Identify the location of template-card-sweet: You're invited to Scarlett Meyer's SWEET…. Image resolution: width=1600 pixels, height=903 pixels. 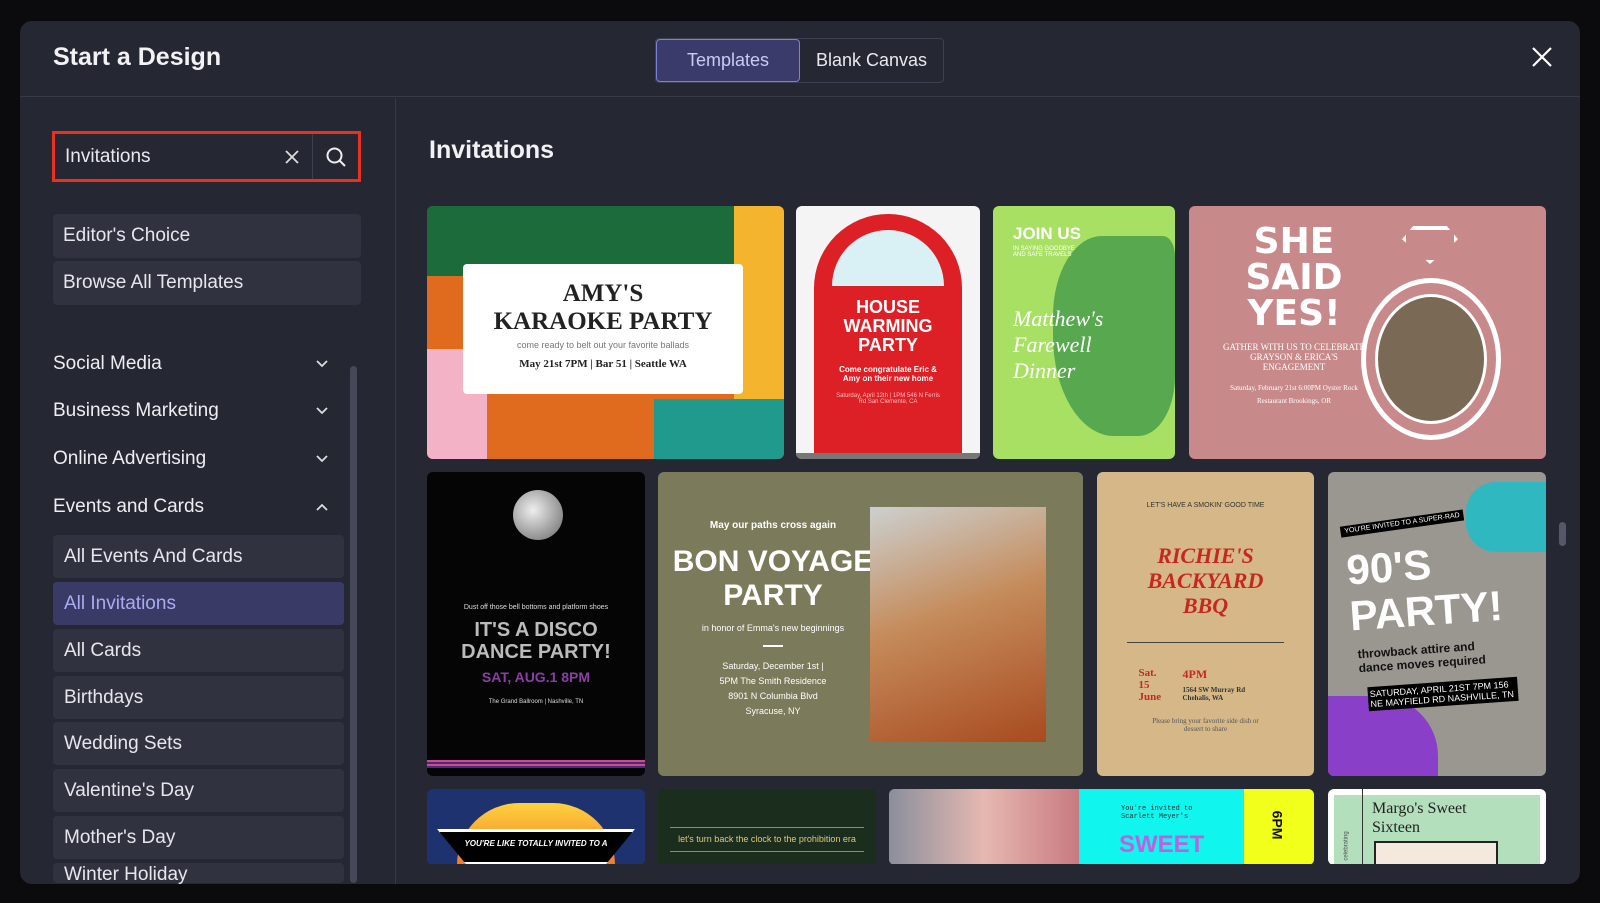
(1101, 826).